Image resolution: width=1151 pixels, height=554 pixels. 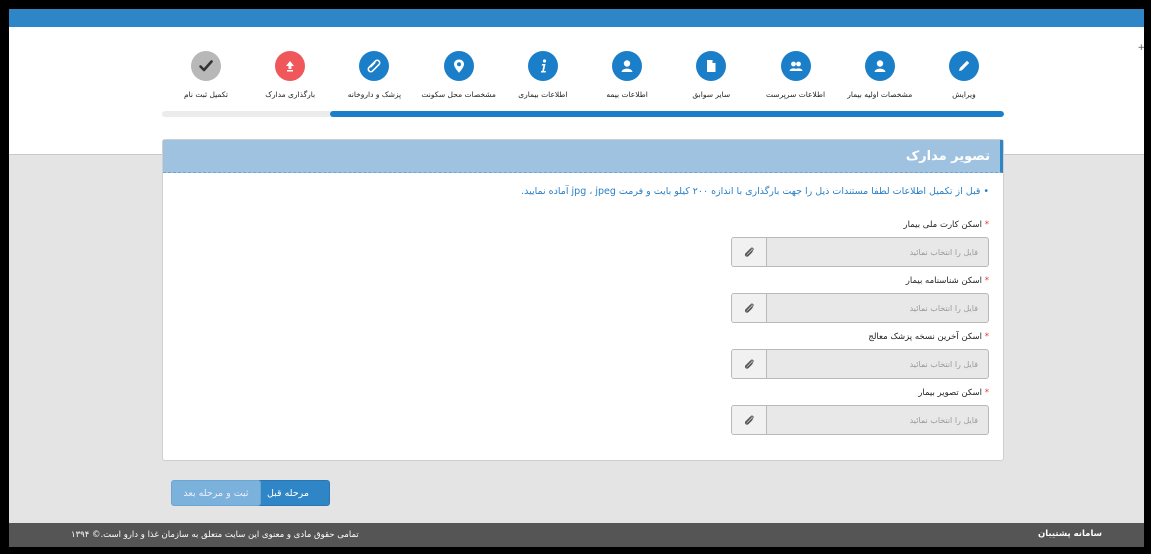 I want to click on step-upload-documents: بارگذاری مدارک, so click(x=290, y=81).